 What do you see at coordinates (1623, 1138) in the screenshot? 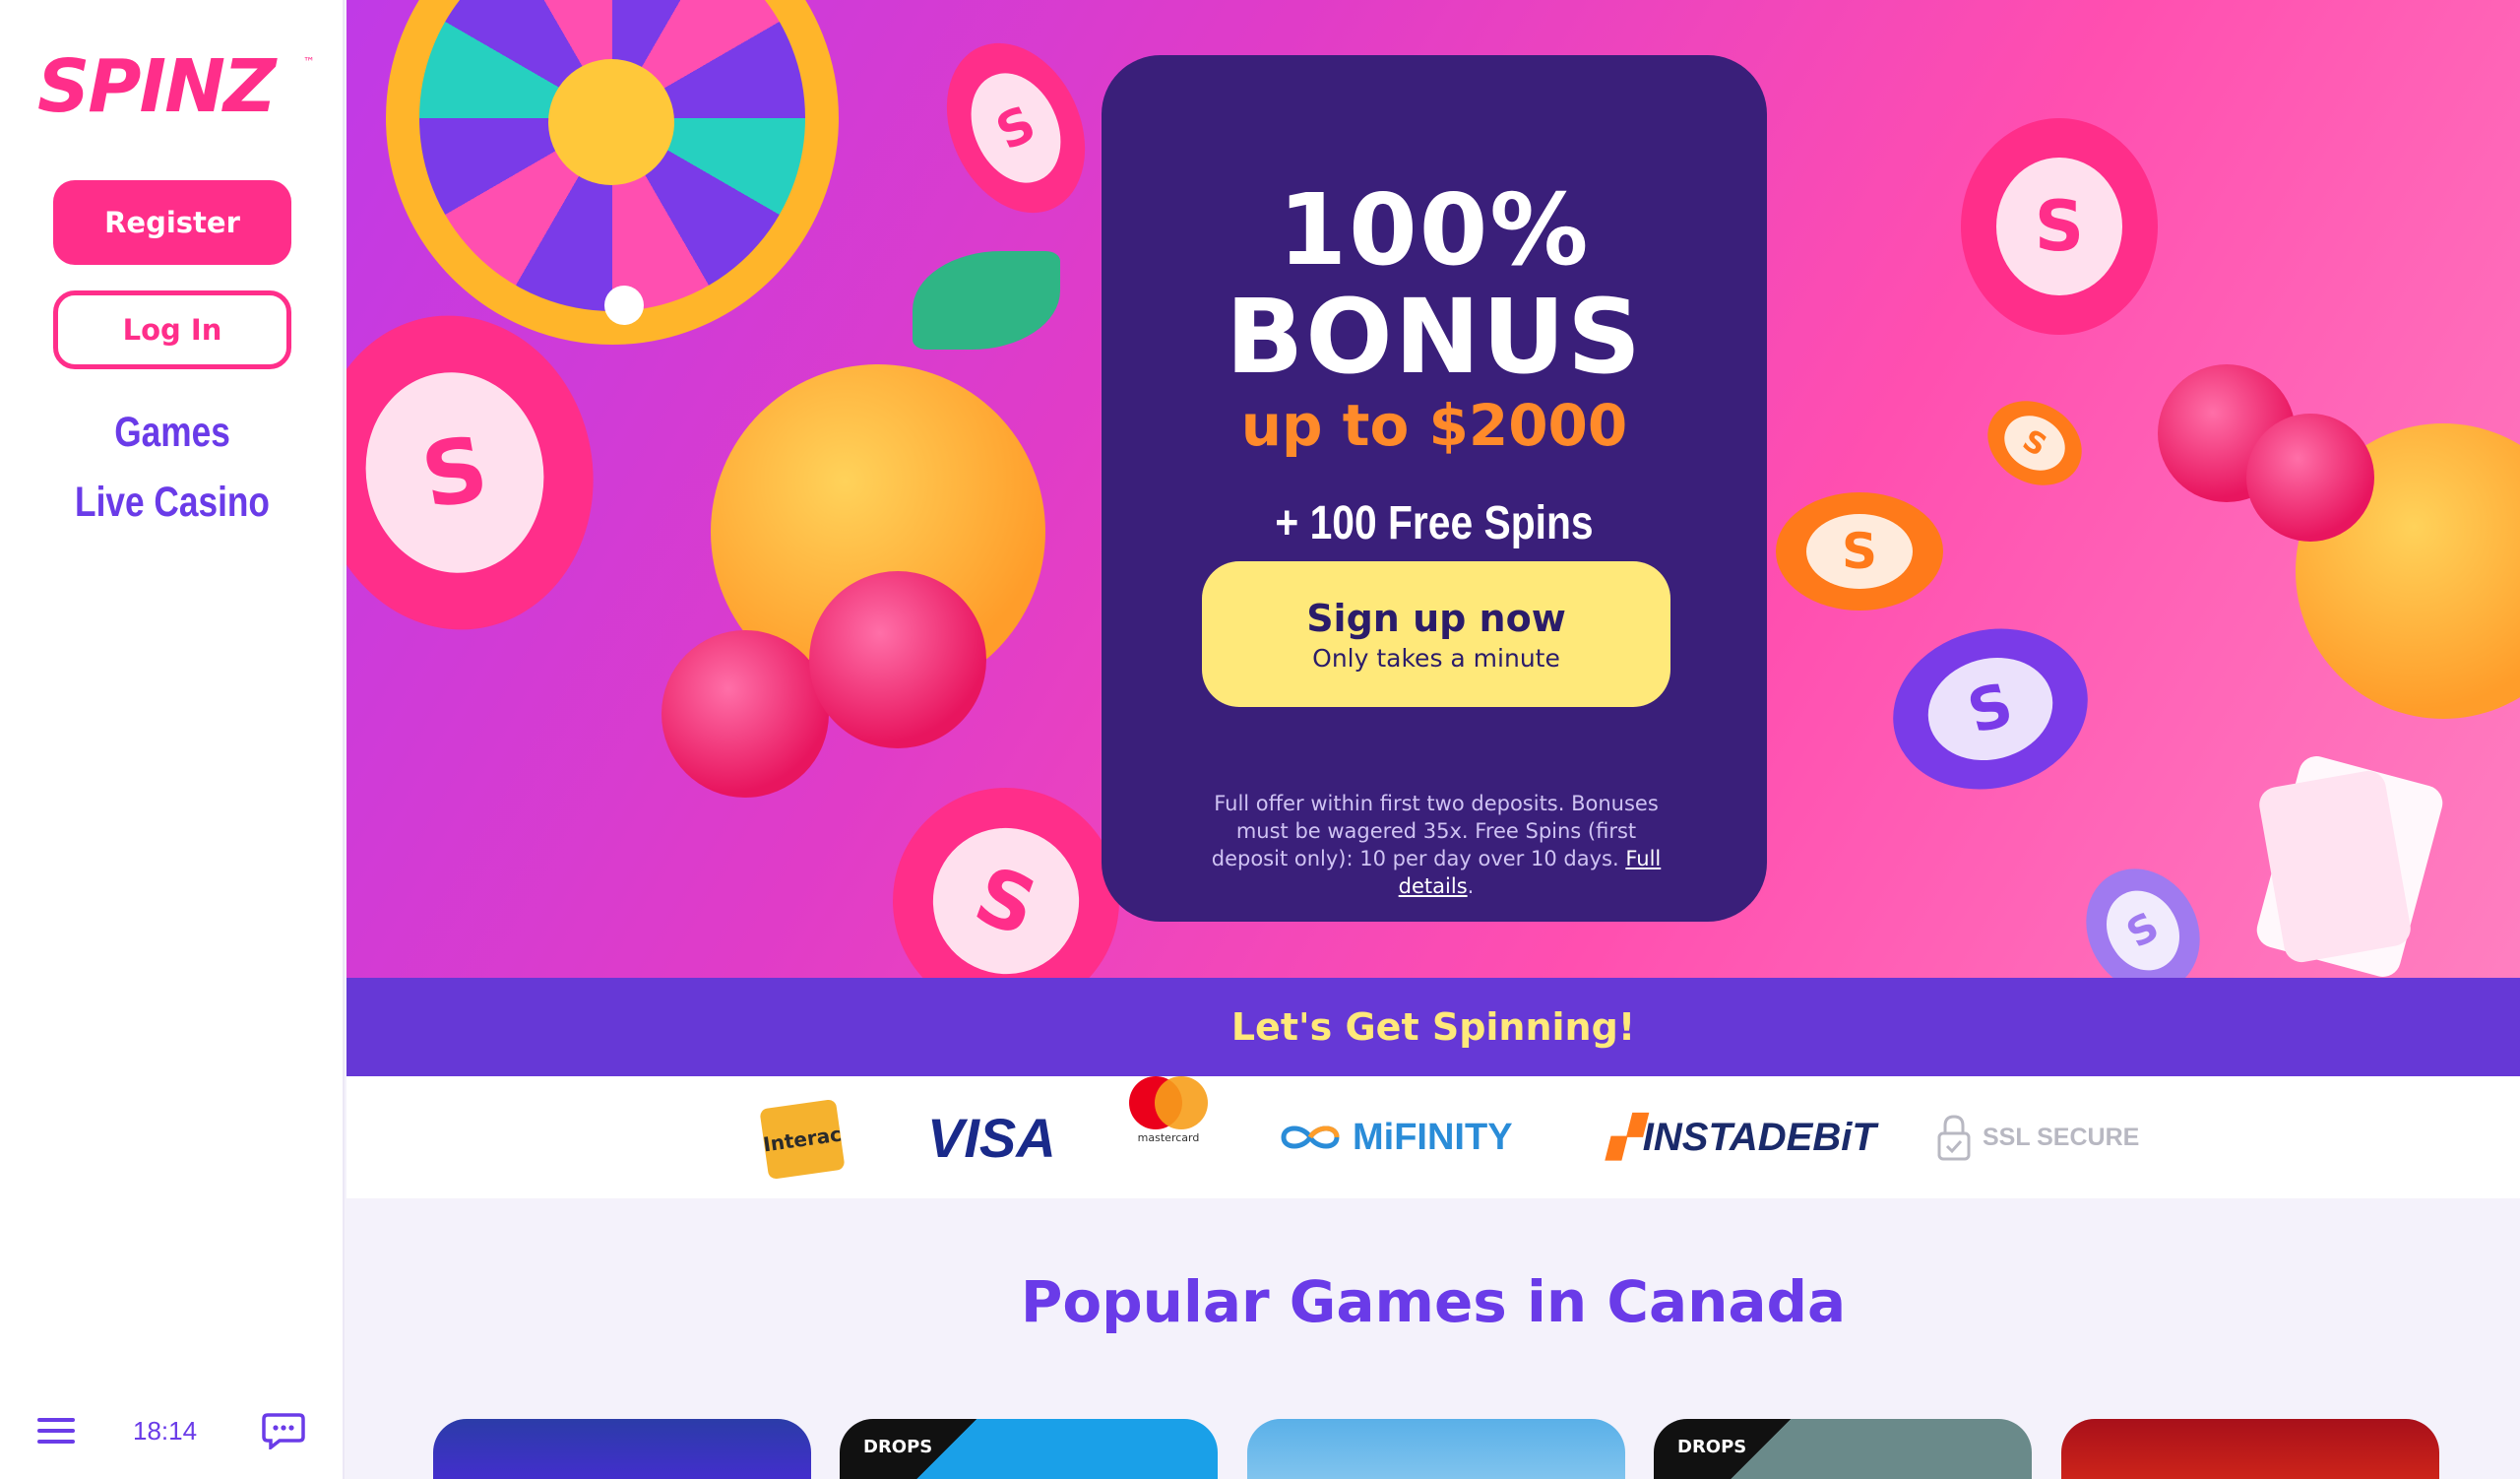
I see `instadebit-mark-icon: ▞` at bounding box center [1623, 1138].